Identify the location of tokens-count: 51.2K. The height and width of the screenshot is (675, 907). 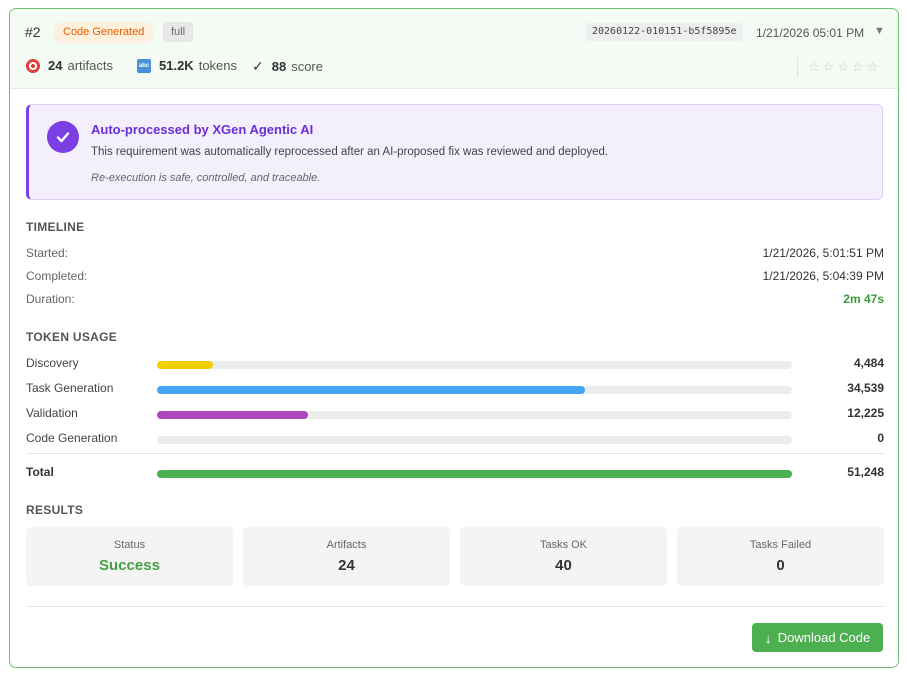
(176, 65).